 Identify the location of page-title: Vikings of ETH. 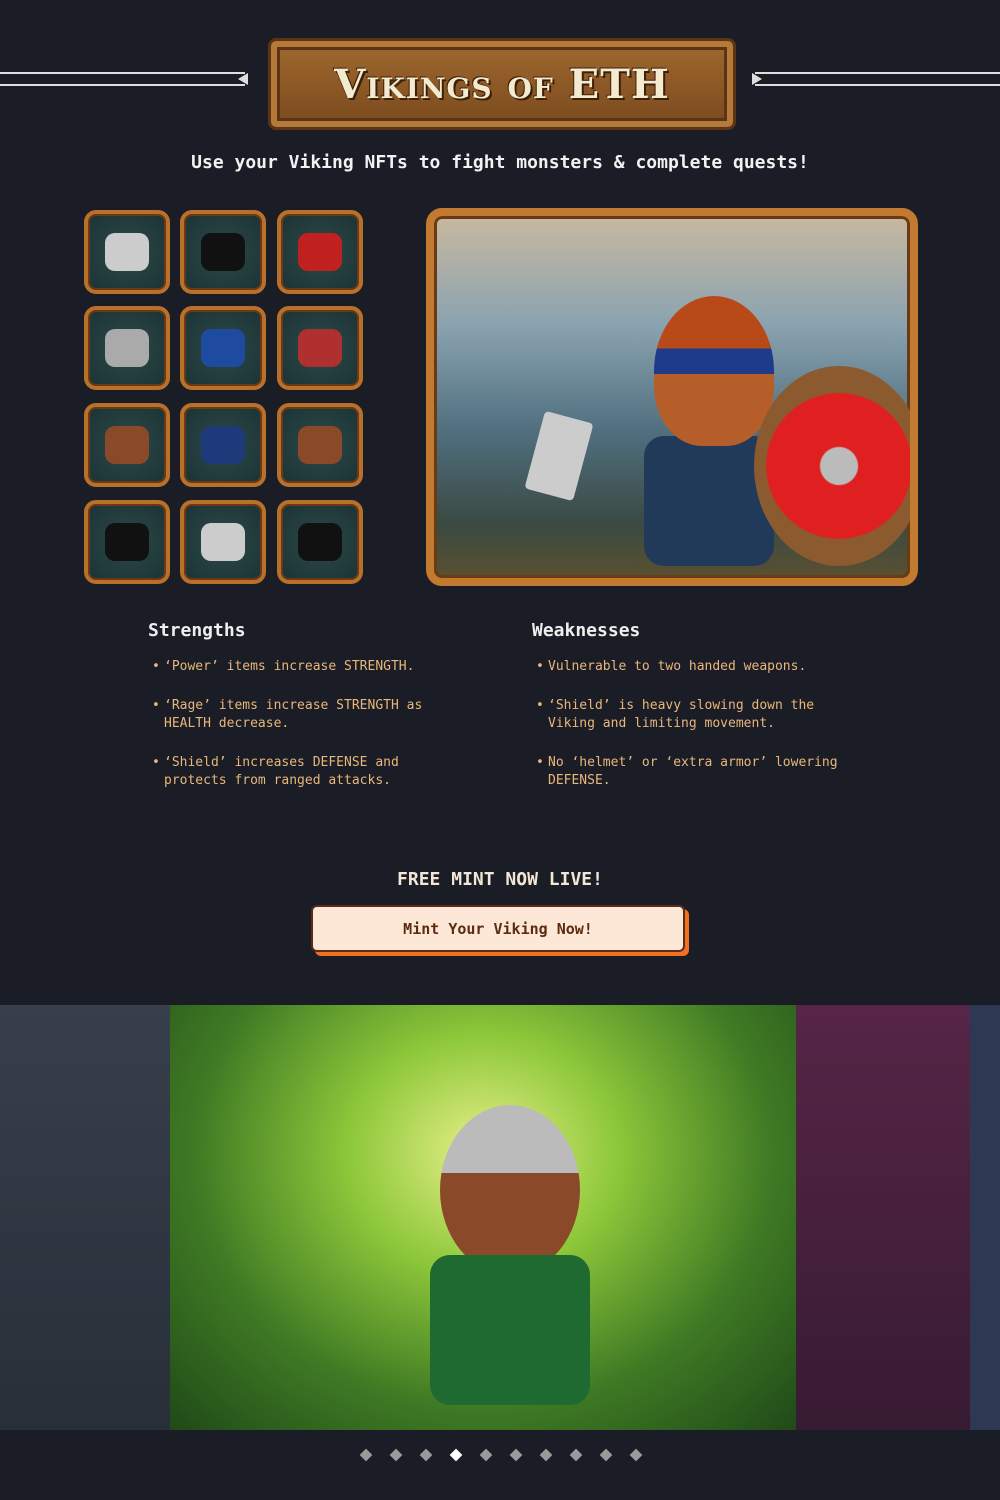
(502, 84).